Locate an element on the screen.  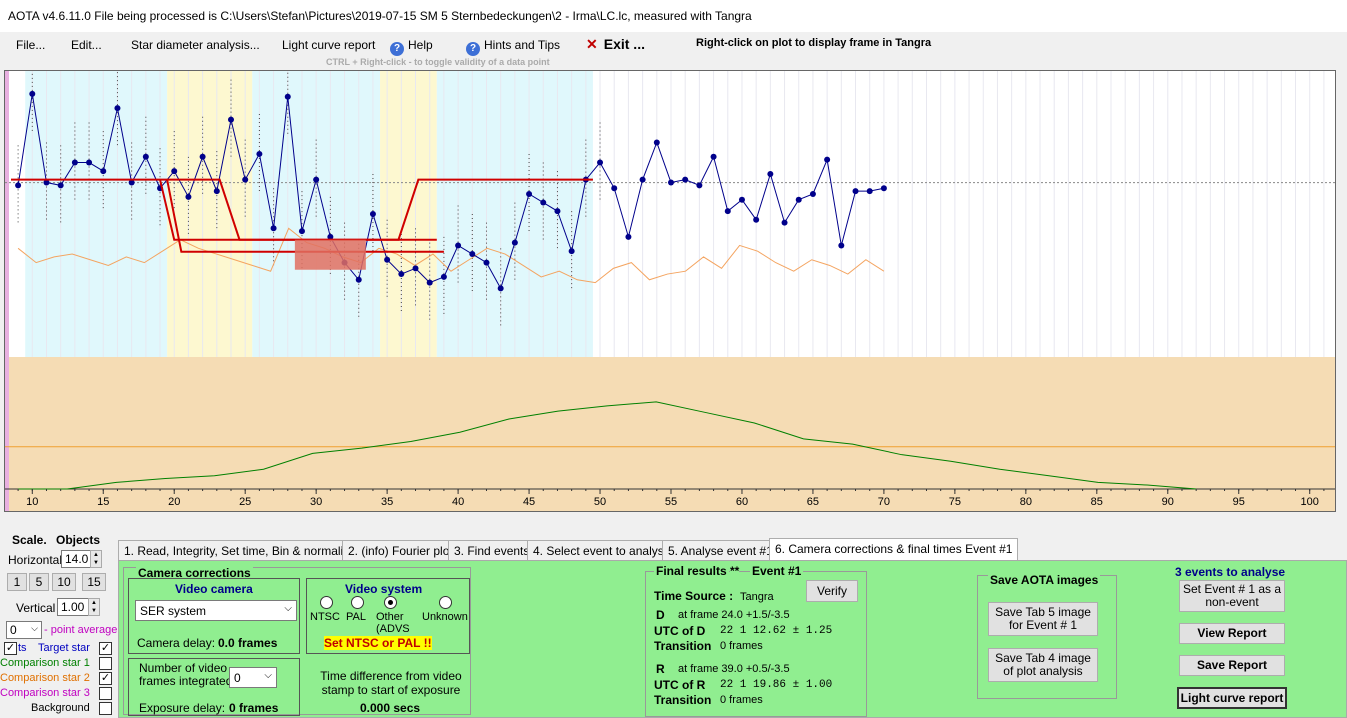
menu-hints-label: Hints and Tips is located at coordinates (522, 45).